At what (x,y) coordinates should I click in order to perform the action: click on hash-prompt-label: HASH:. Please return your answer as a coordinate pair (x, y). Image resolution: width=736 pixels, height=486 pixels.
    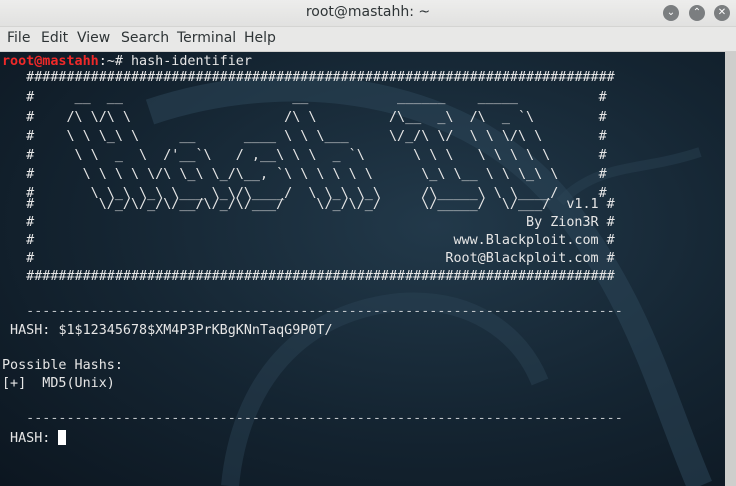
    Looking at the image, I should click on (30, 438).